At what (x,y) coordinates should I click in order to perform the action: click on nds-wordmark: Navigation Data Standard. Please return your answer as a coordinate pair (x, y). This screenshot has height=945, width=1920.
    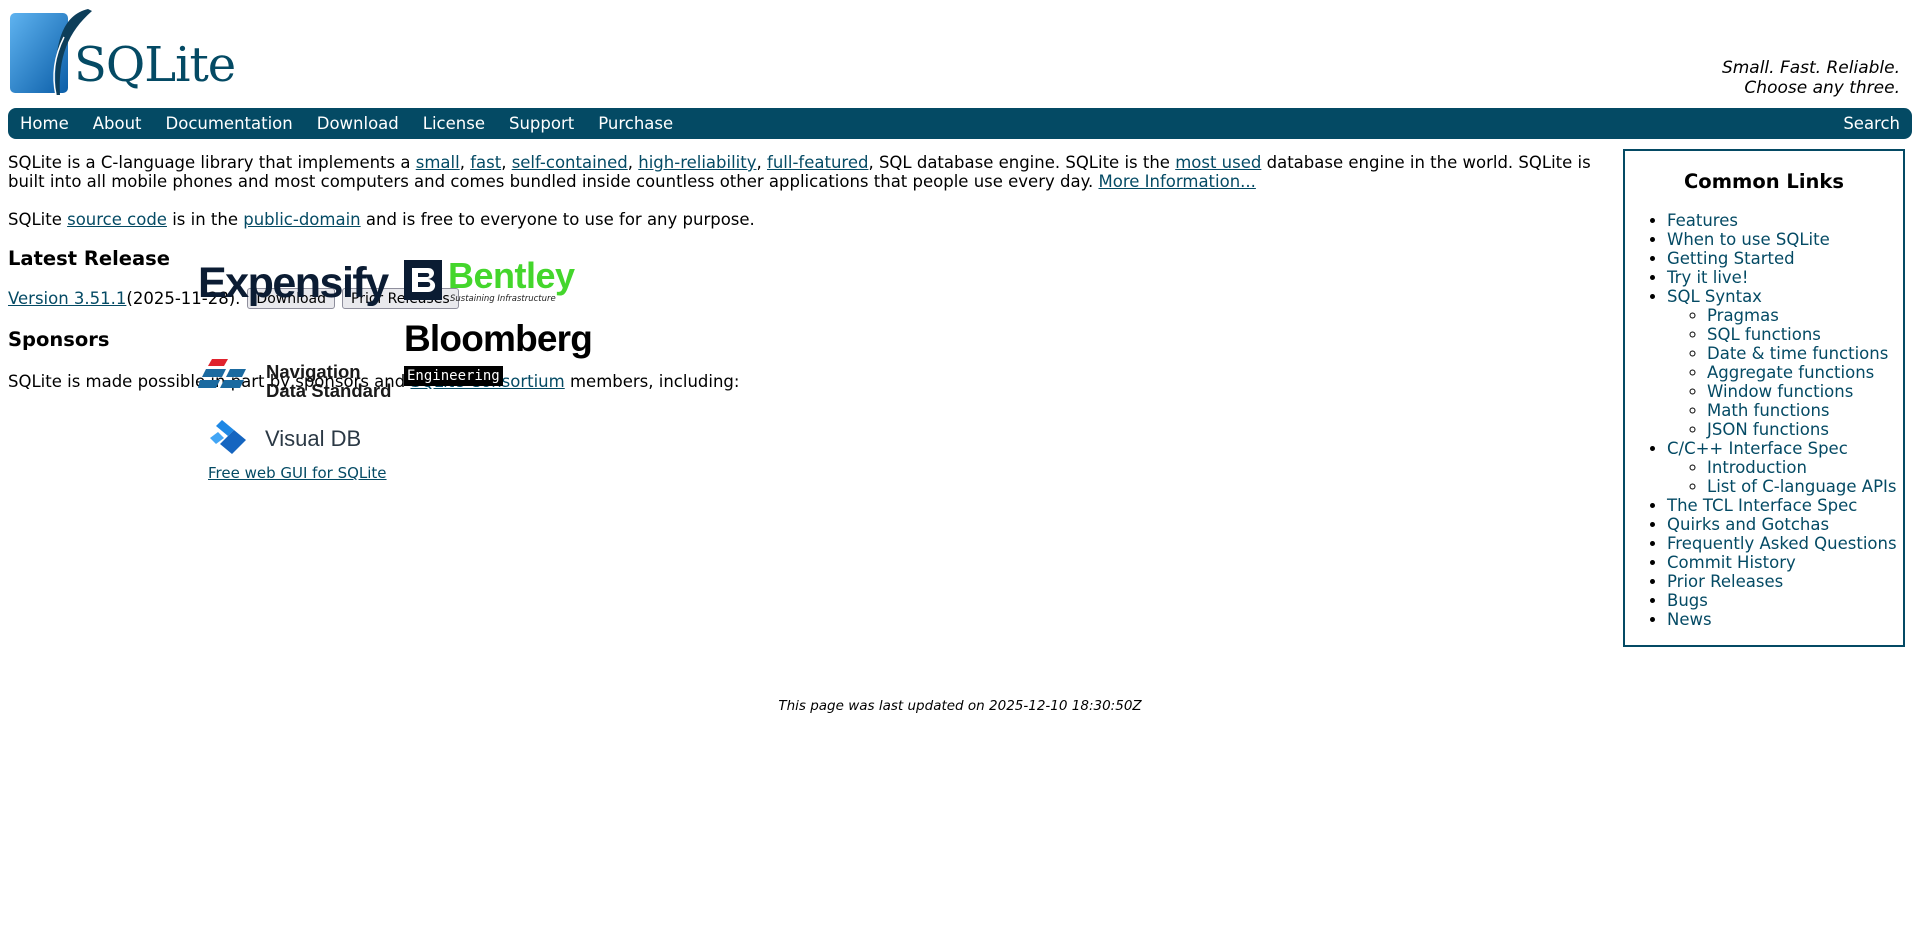
    Looking at the image, I should click on (328, 381).